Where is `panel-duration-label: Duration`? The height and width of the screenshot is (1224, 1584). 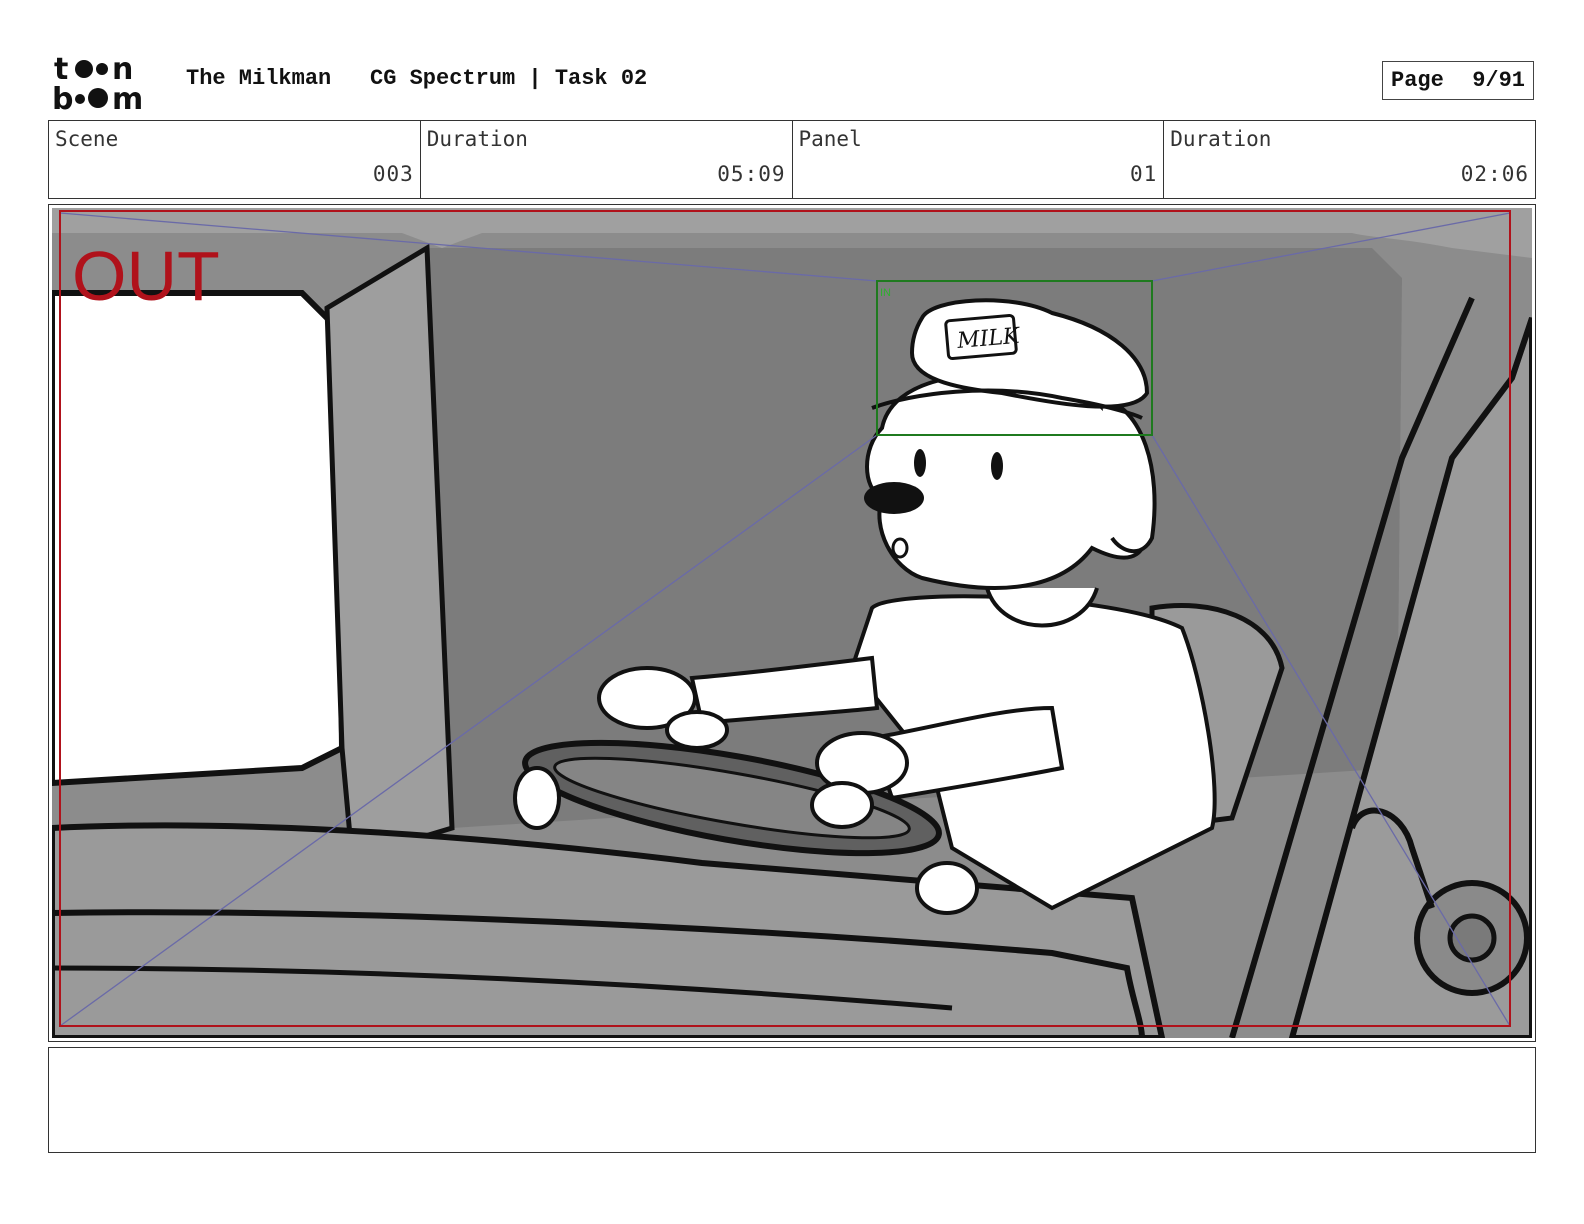
panel-duration-label: Duration is located at coordinates (1221, 139).